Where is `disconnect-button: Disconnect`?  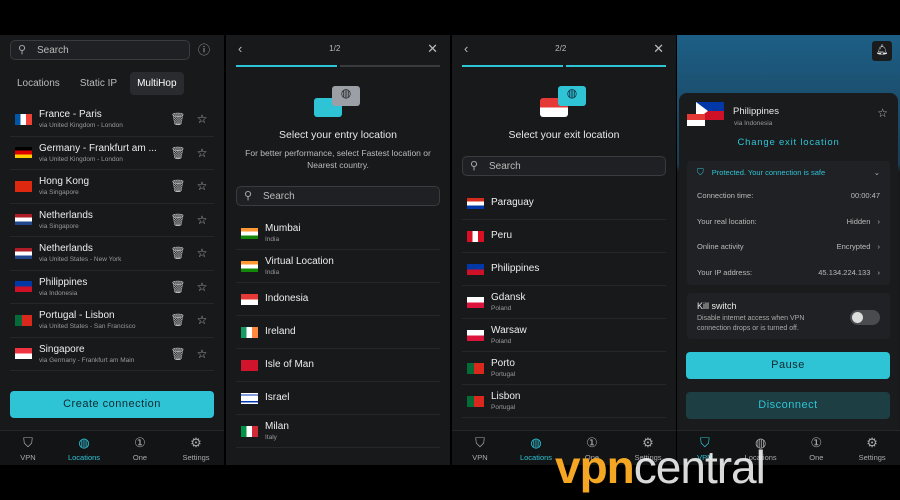 disconnect-button: Disconnect is located at coordinates (788, 405).